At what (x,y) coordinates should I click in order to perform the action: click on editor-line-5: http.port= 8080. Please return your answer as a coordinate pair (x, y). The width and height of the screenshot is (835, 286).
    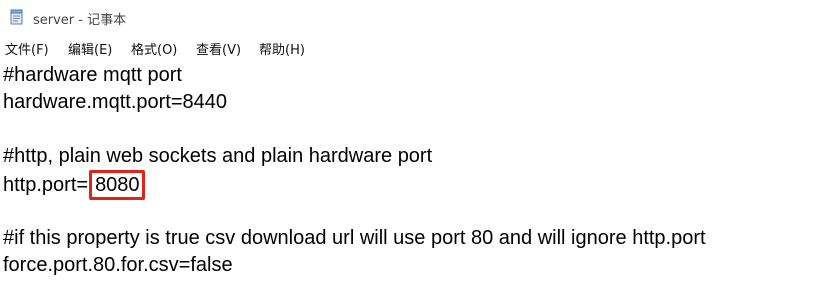
    Looking at the image, I should click on (74, 185).